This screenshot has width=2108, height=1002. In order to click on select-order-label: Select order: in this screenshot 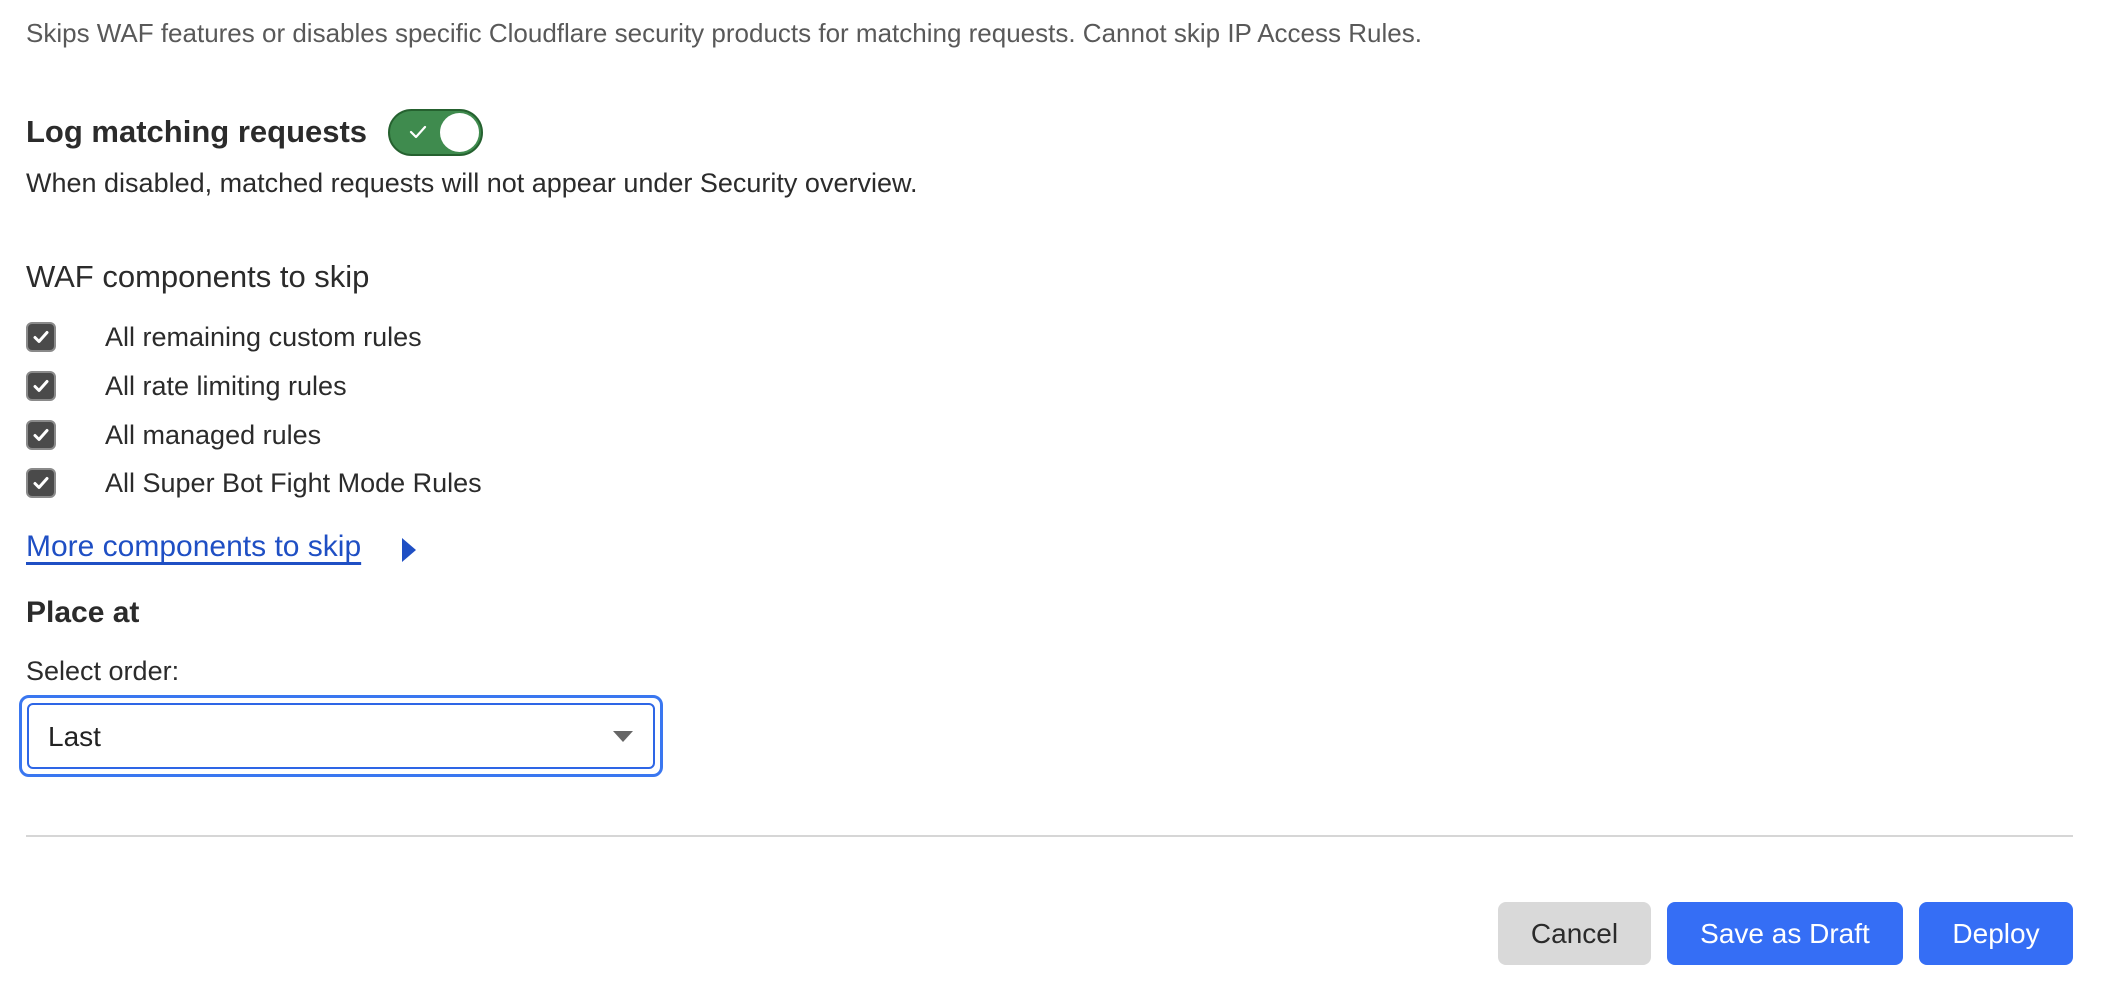, I will do `click(103, 671)`.